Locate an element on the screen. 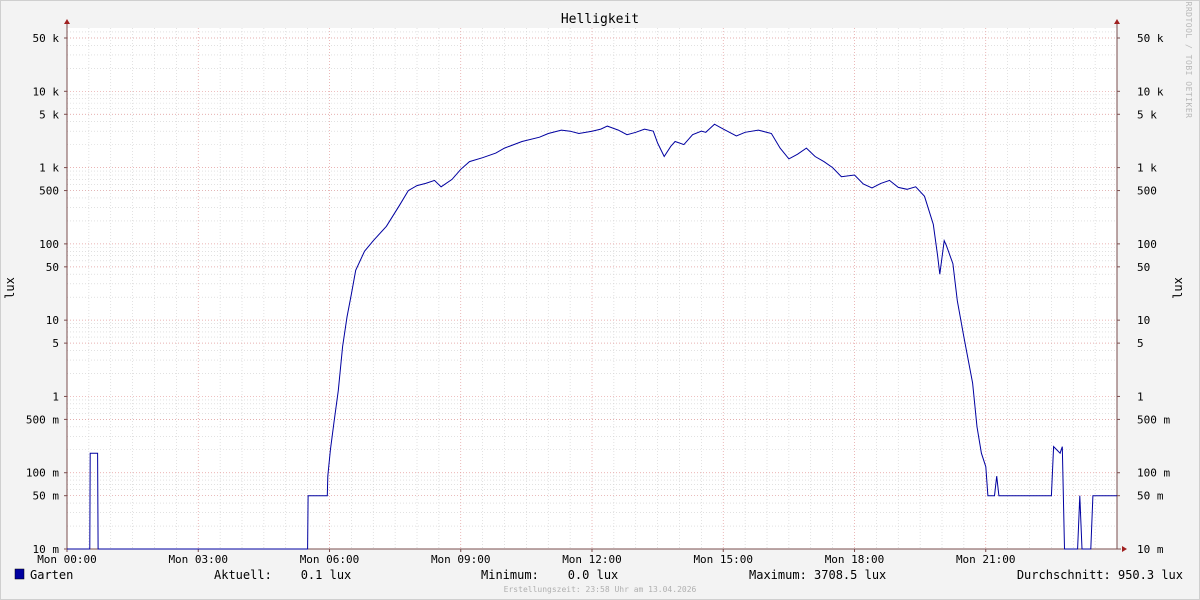 The width and height of the screenshot is (1200, 600). y-tick-label-right: 5 k is located at coordinates (1147, 114).